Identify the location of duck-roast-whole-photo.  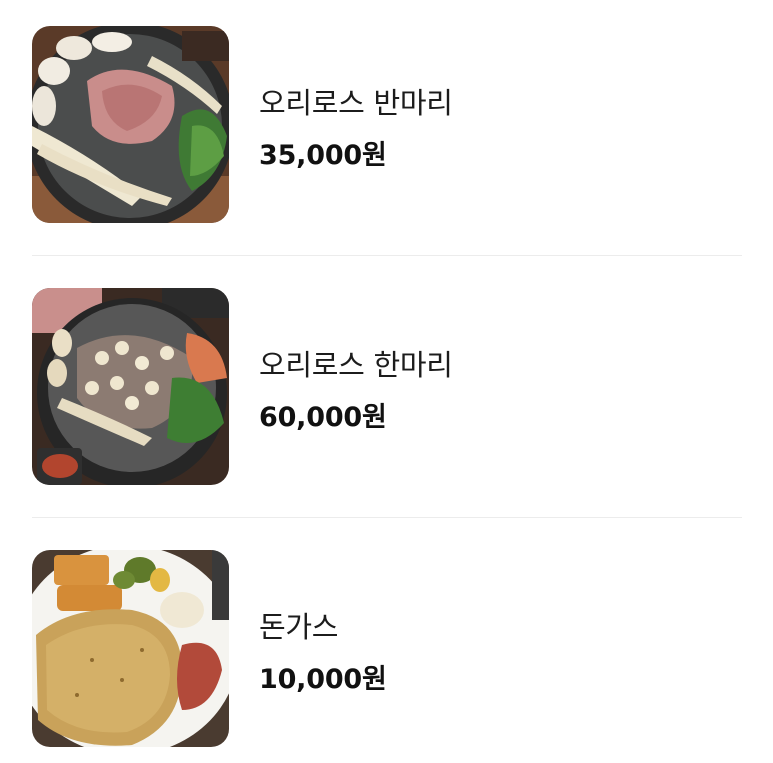
(130, 386).